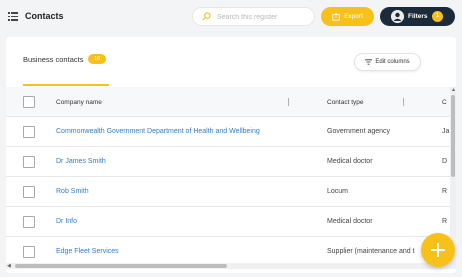  I want to click on vertical-scrollbar: ▲, so click(453, 175).